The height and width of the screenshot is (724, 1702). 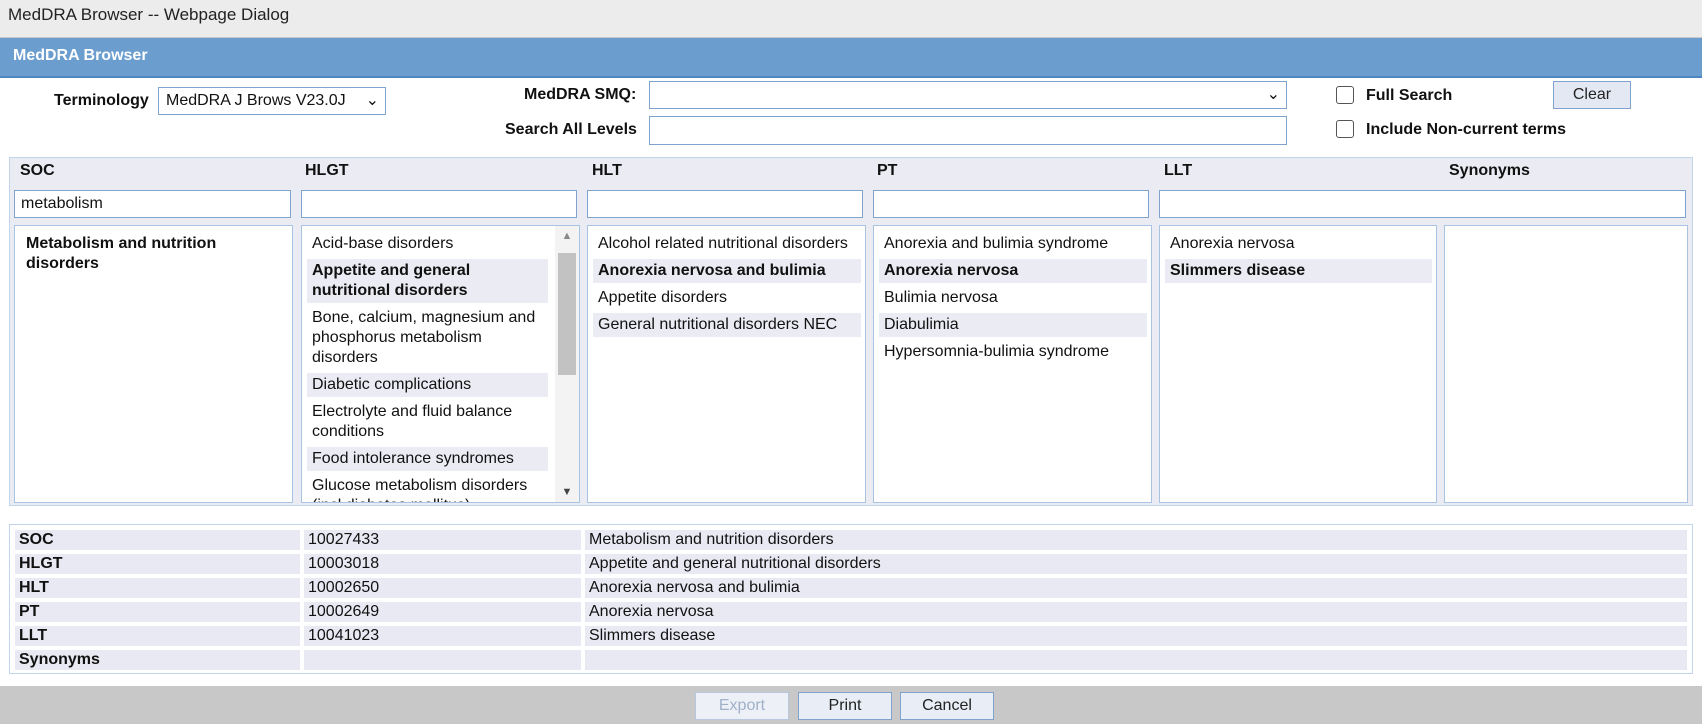 What do you see at coordinates (845, 706) in the screenshot?
I see `print-button: Print` at bounding box center [845, 706].